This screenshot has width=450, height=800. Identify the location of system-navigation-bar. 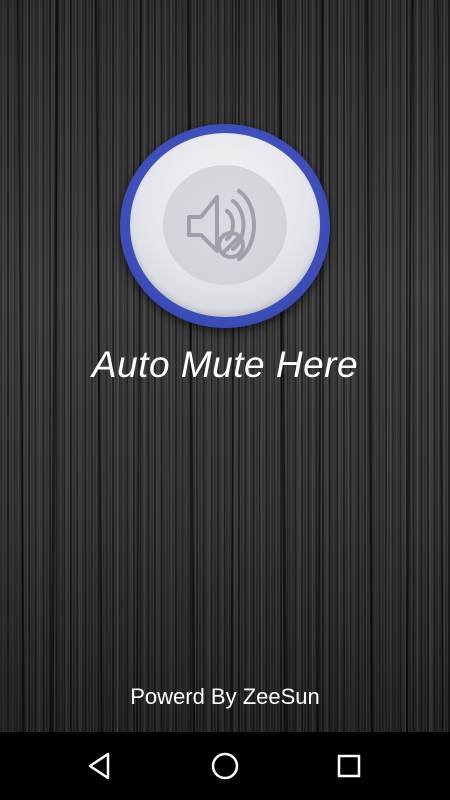
(225, 766).